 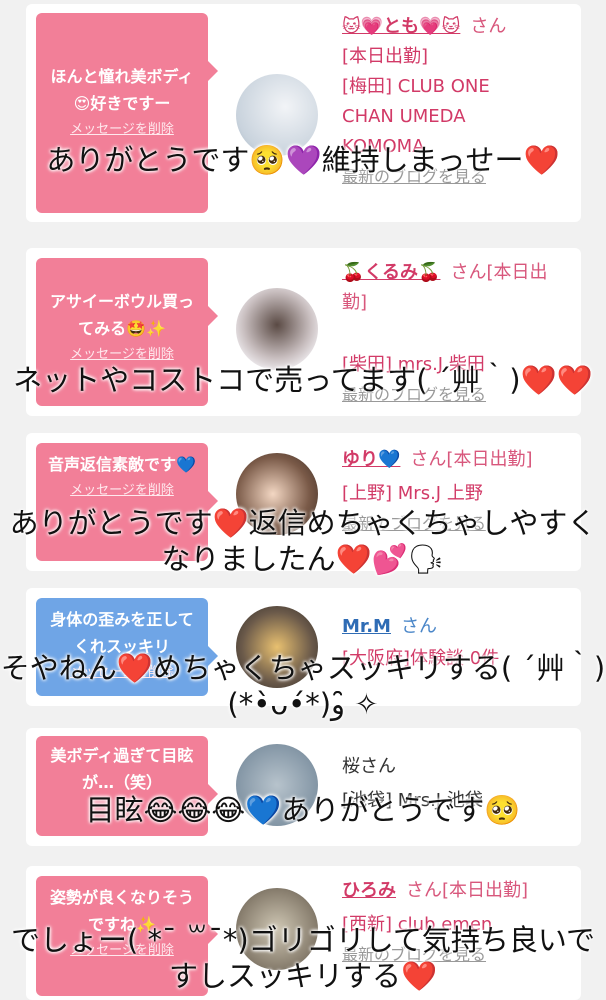 What do you see at coordinates (391, 272) in the screenshot?
I see `cast-name-link: 🍒くるみ🍒` at bounding box center [391, 272].